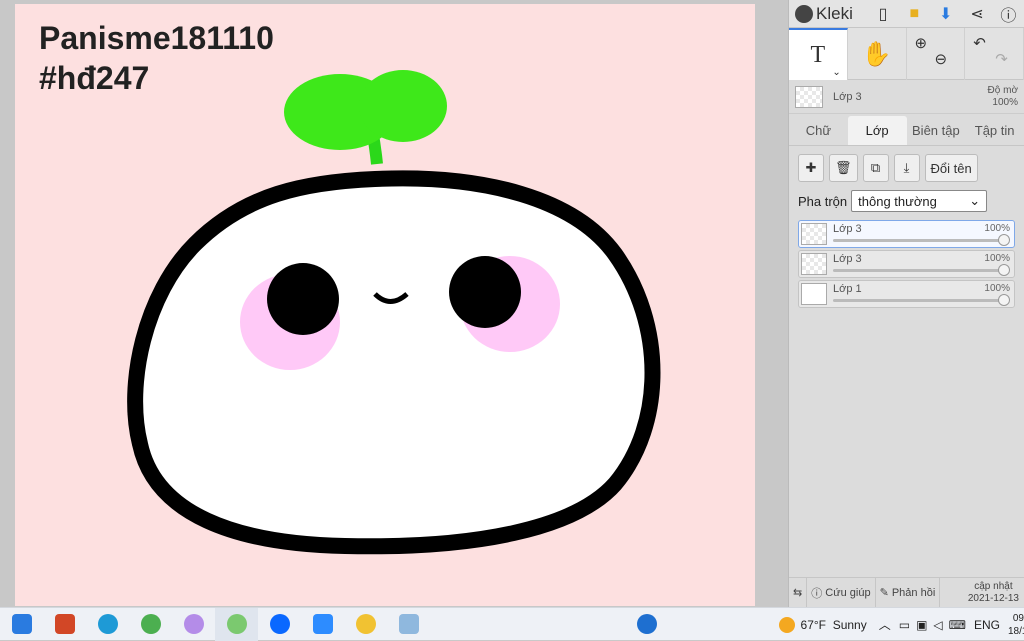  I want to click on feedback-button: ✎ Phản hồi, so click(908, 592).